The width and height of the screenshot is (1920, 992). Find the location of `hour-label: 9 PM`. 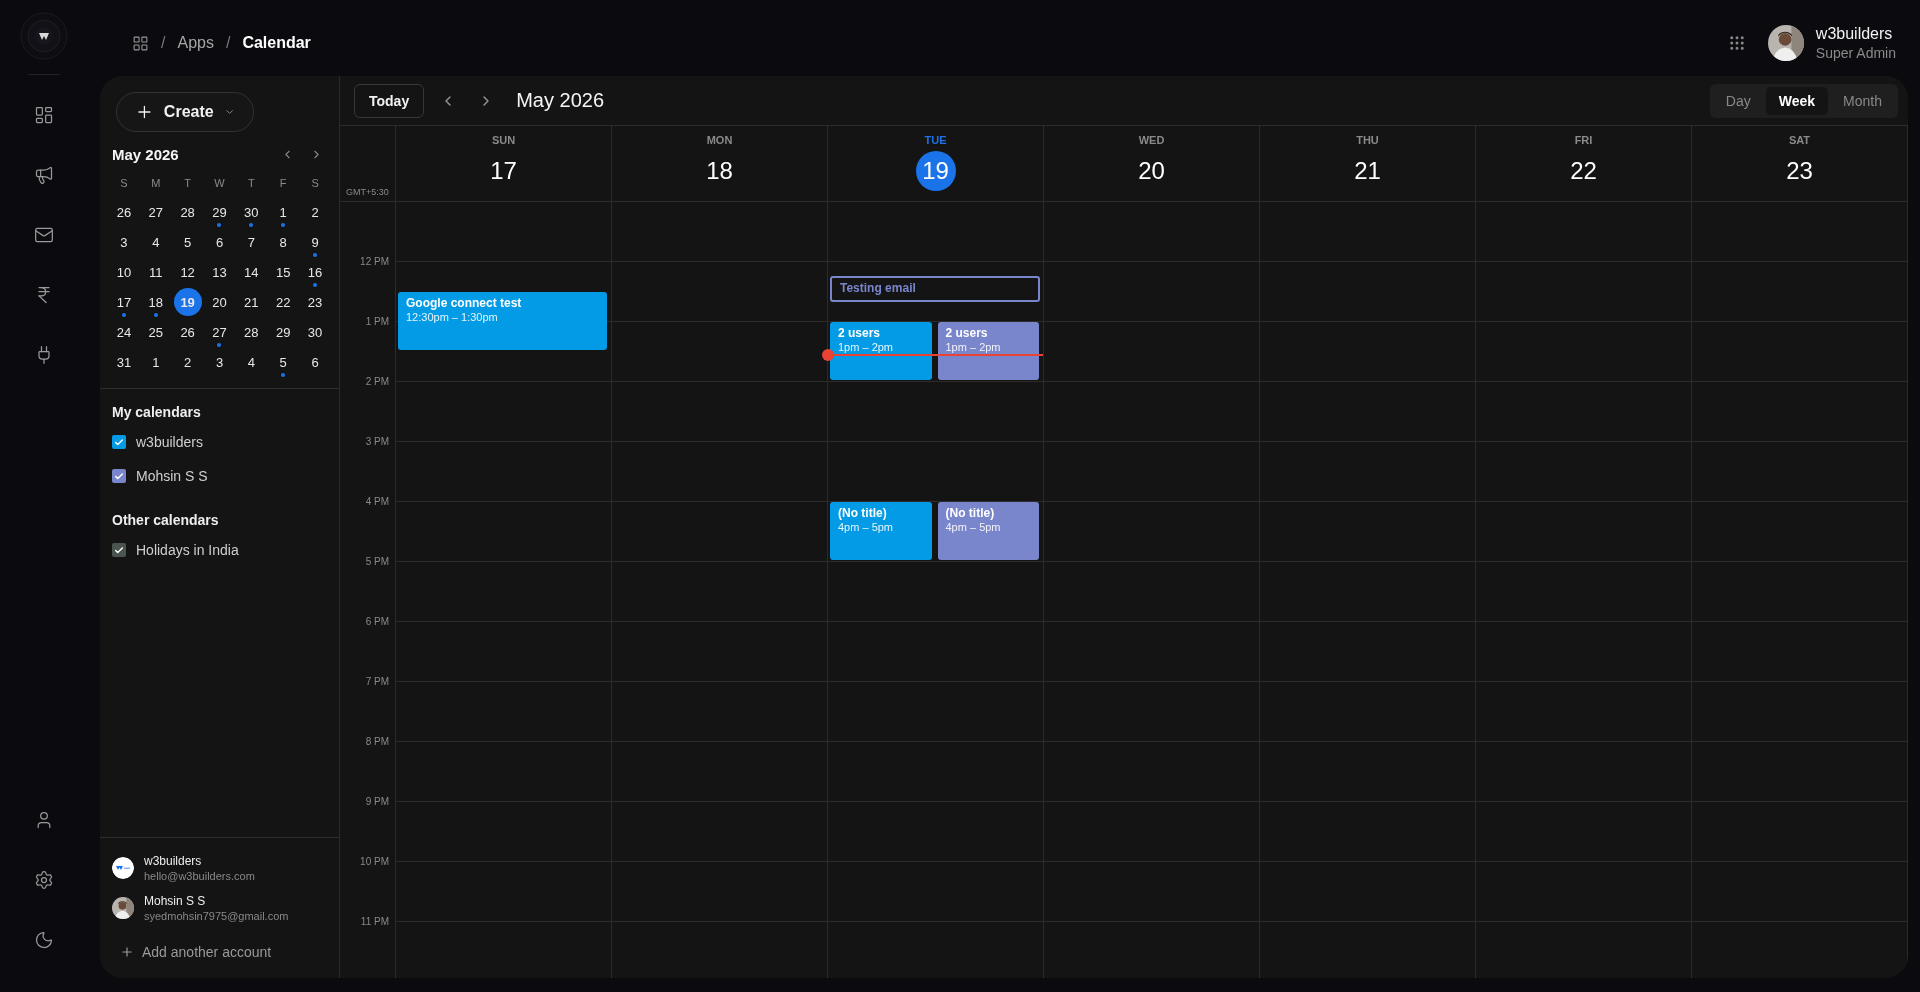

hour-label: 9 PM is located at coordinates (377, 802).